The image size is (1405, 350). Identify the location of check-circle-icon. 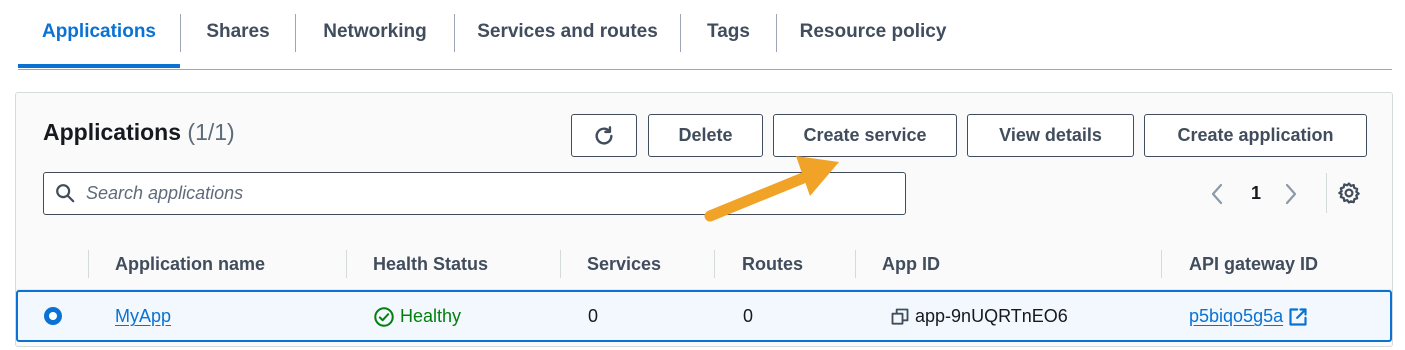
(386, 316).